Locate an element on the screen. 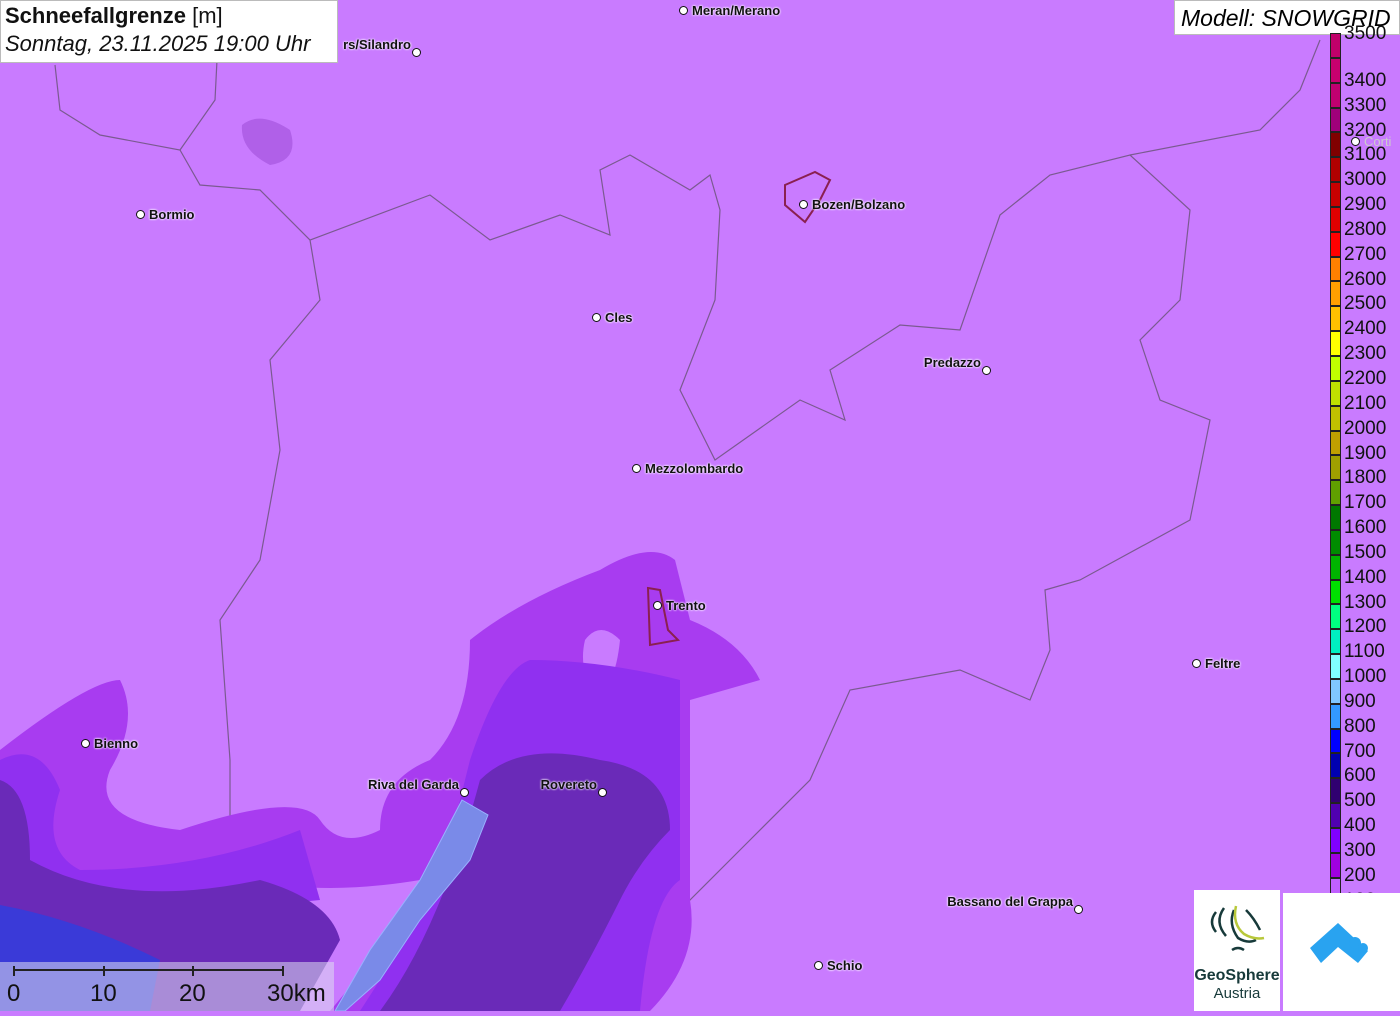 The image size is (1400, 1016). legend-label: 800 is located at coordinates (1360, 726).